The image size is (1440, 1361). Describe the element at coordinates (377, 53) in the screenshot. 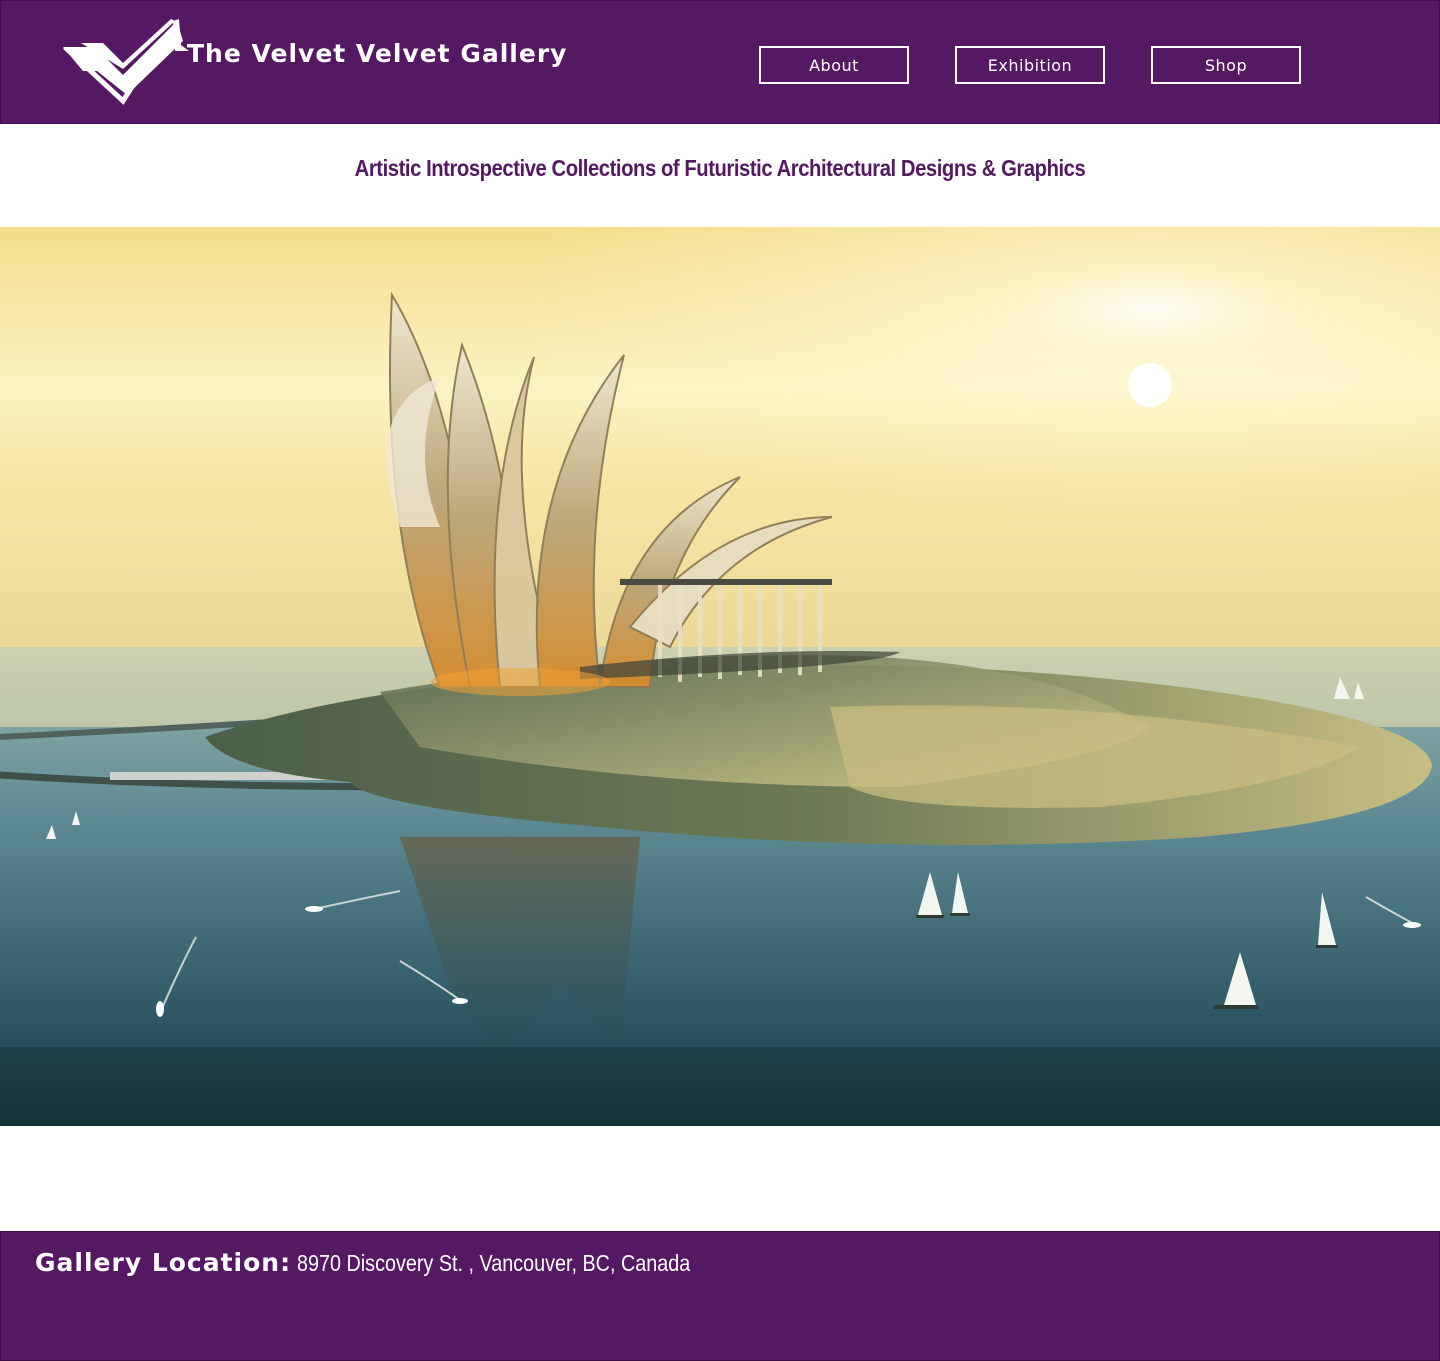

I see `site-title: The Velvet Velvet Gallery` at that location.